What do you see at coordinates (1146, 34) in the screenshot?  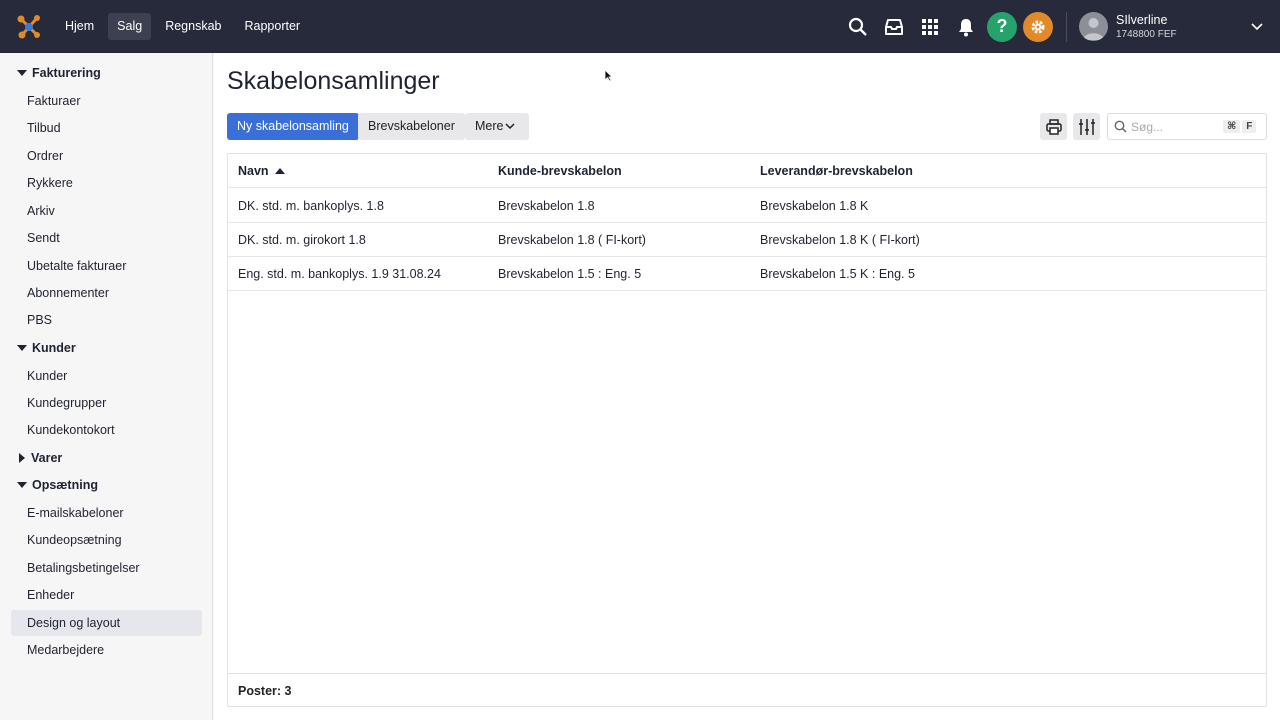 I see `user-account-id: 1748800 FEF` at bounding box center [1146, 34].